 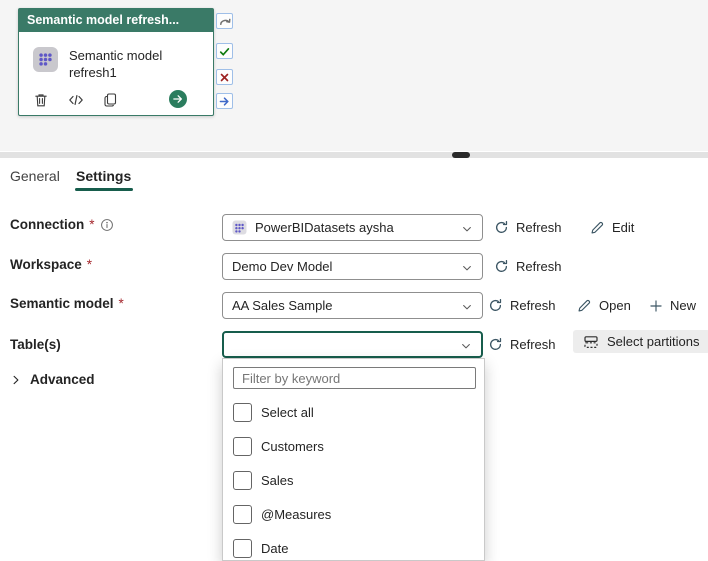 I want to click on filter-input, so click(x=354, y=378).